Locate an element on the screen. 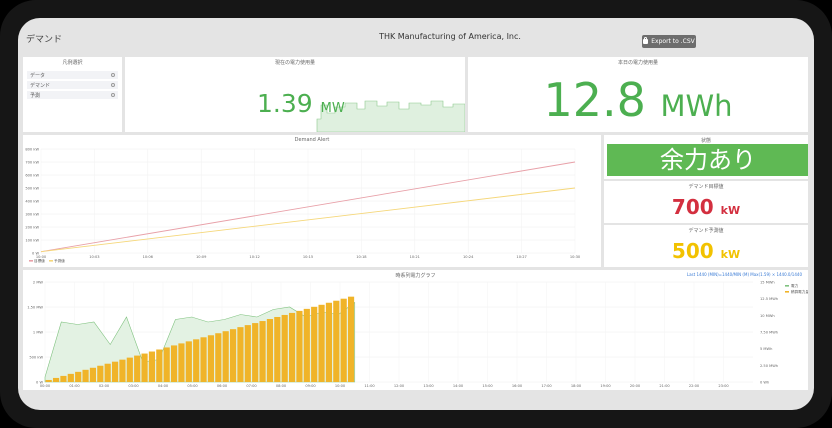  y-right-tick-label: 5 MWh is located at coordinates (766, 349).